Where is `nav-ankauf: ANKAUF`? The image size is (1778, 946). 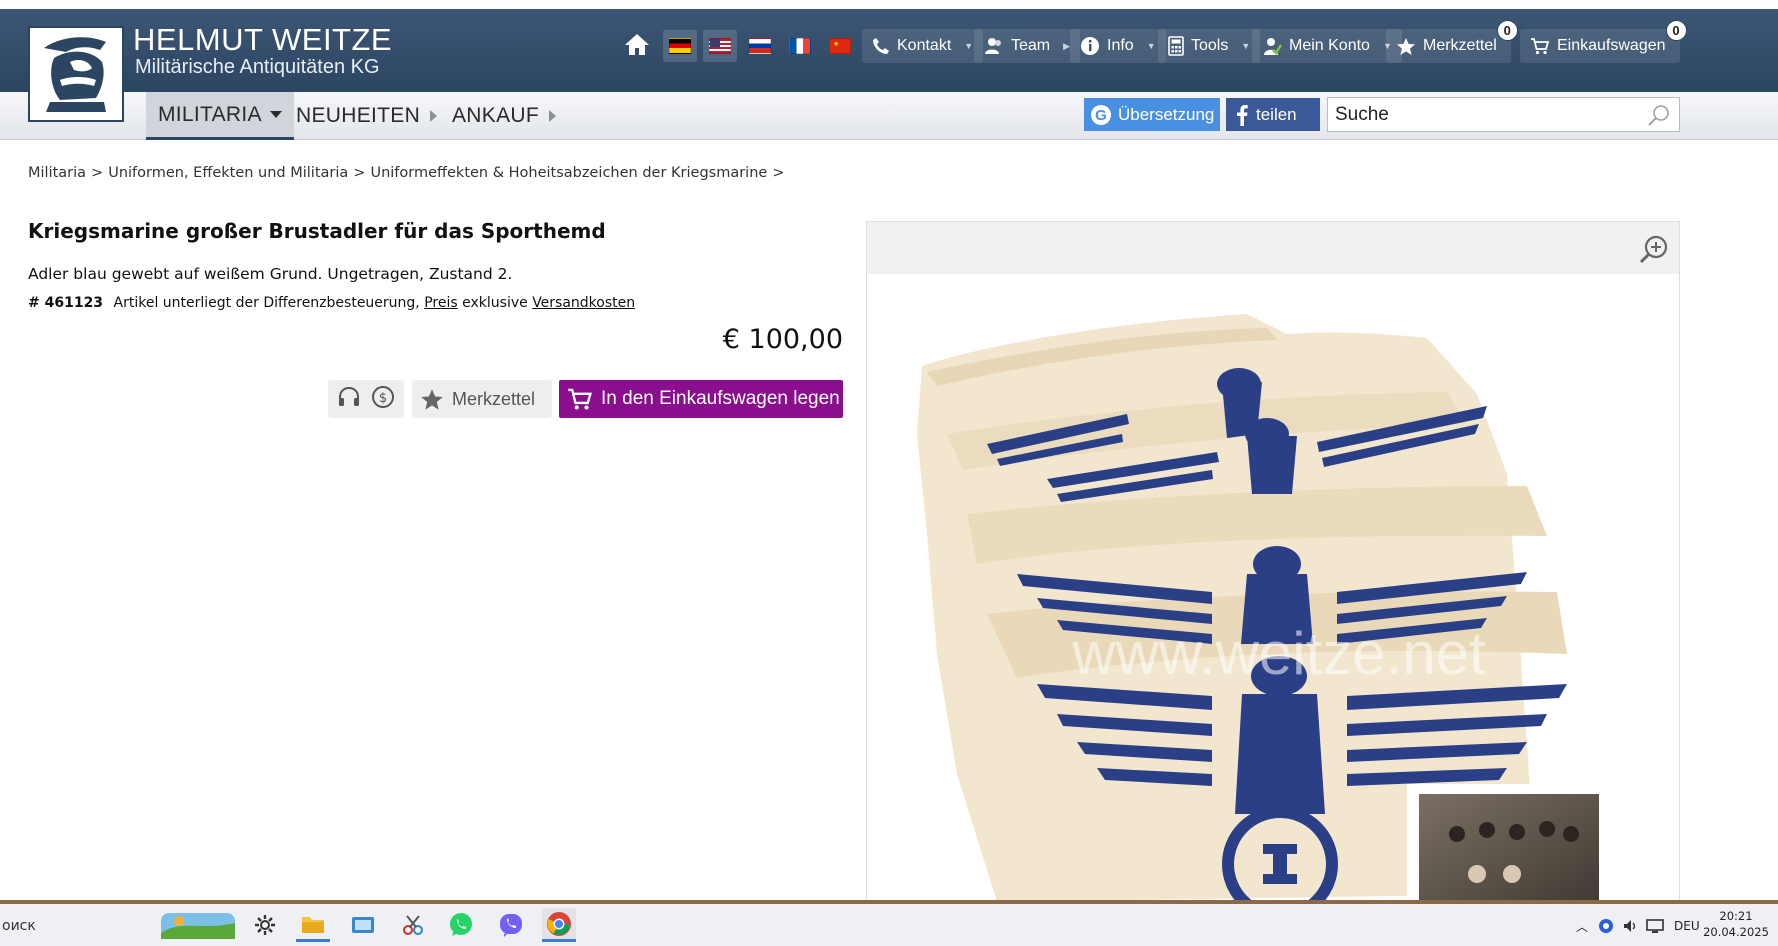 nav-ankauf: ANKAUF is located at coordinates (504, 116).